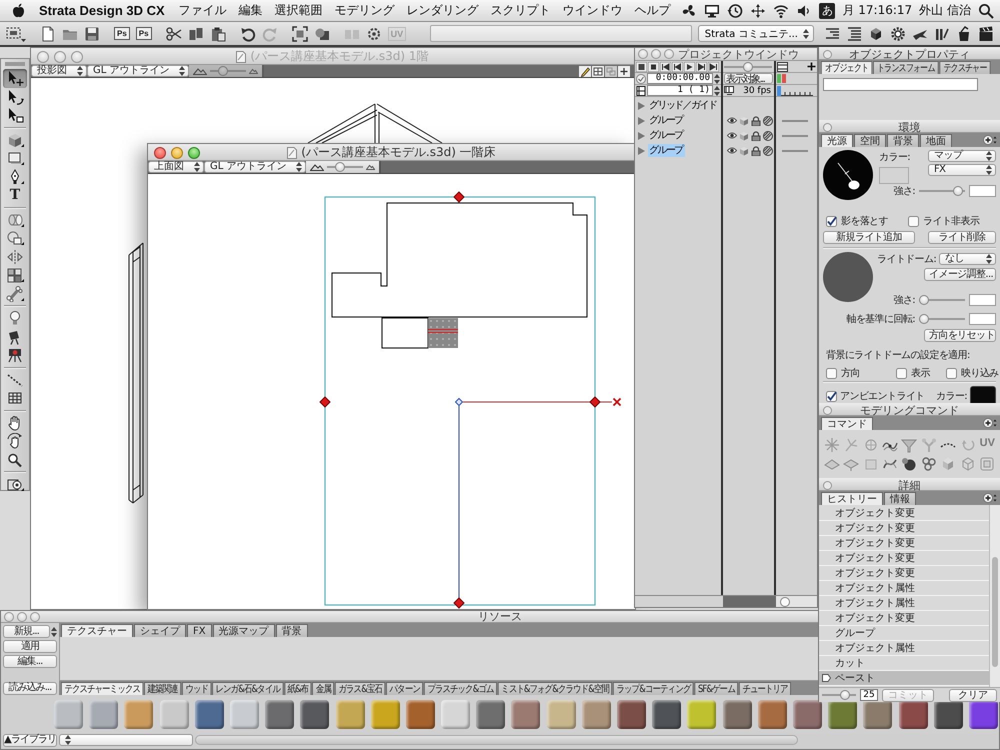  I want to click on tab: ヒストリー, so click(852, 498).